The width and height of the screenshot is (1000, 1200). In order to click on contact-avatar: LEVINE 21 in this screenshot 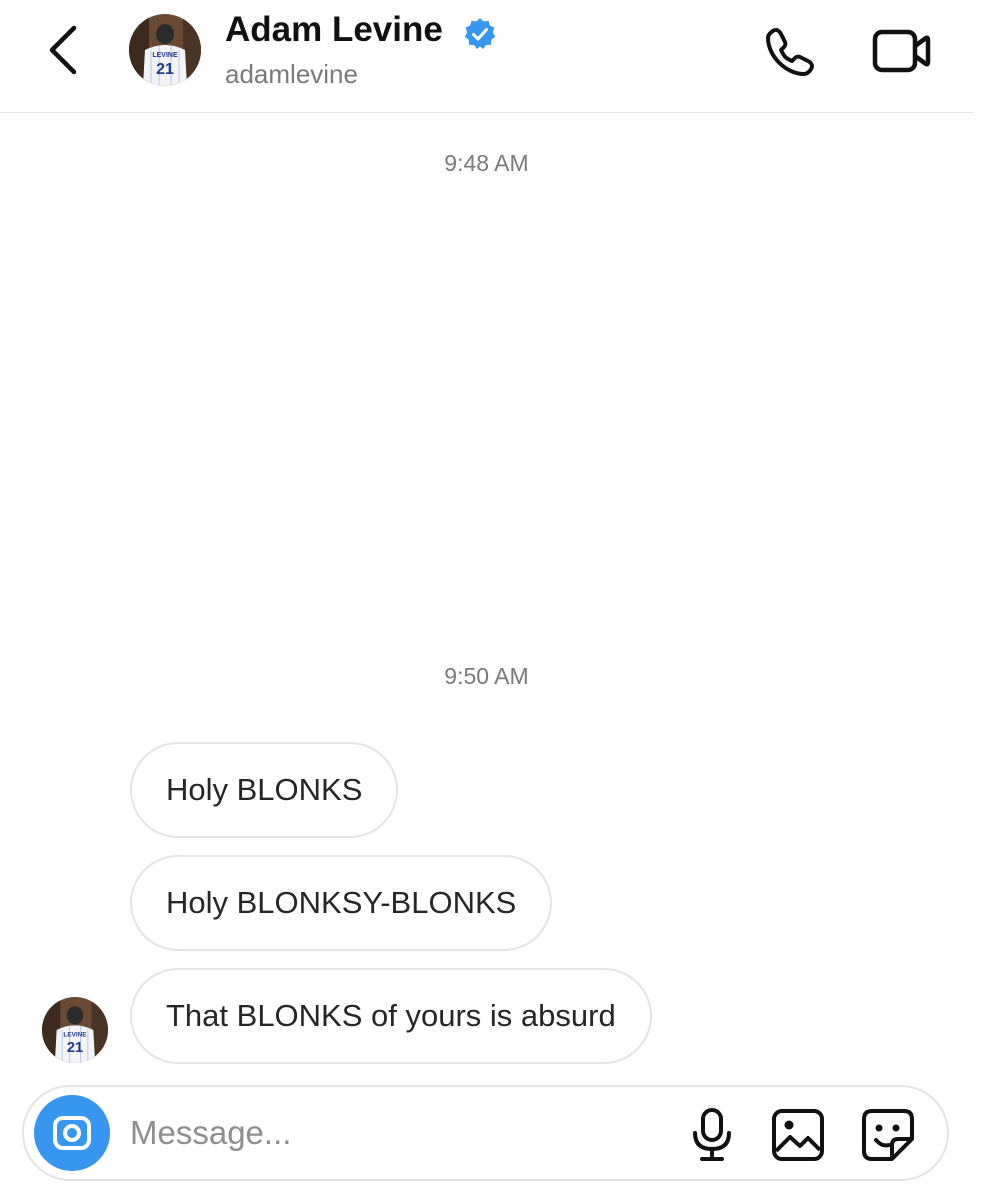, I will do `click(165, 50)`.